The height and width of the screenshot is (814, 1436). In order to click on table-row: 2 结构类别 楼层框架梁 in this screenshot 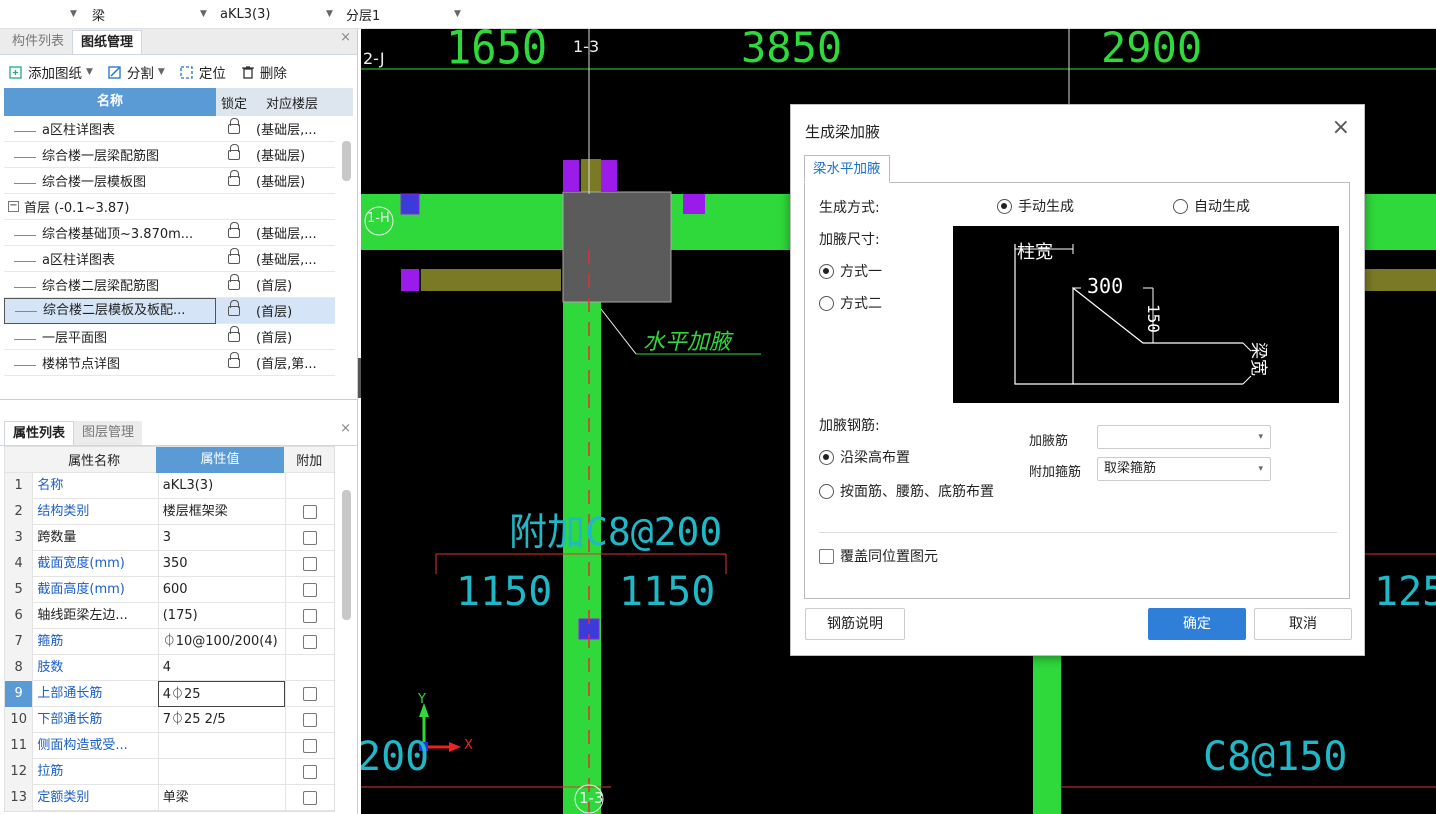, I will do `click(169, 511)`.